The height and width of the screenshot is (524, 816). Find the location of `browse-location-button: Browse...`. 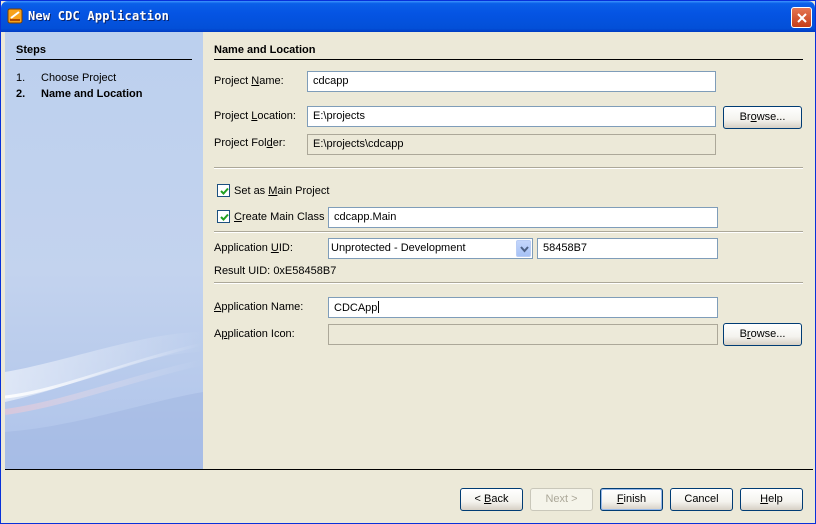

browse-location-button: Browse... is located at coordinates (762, 117).